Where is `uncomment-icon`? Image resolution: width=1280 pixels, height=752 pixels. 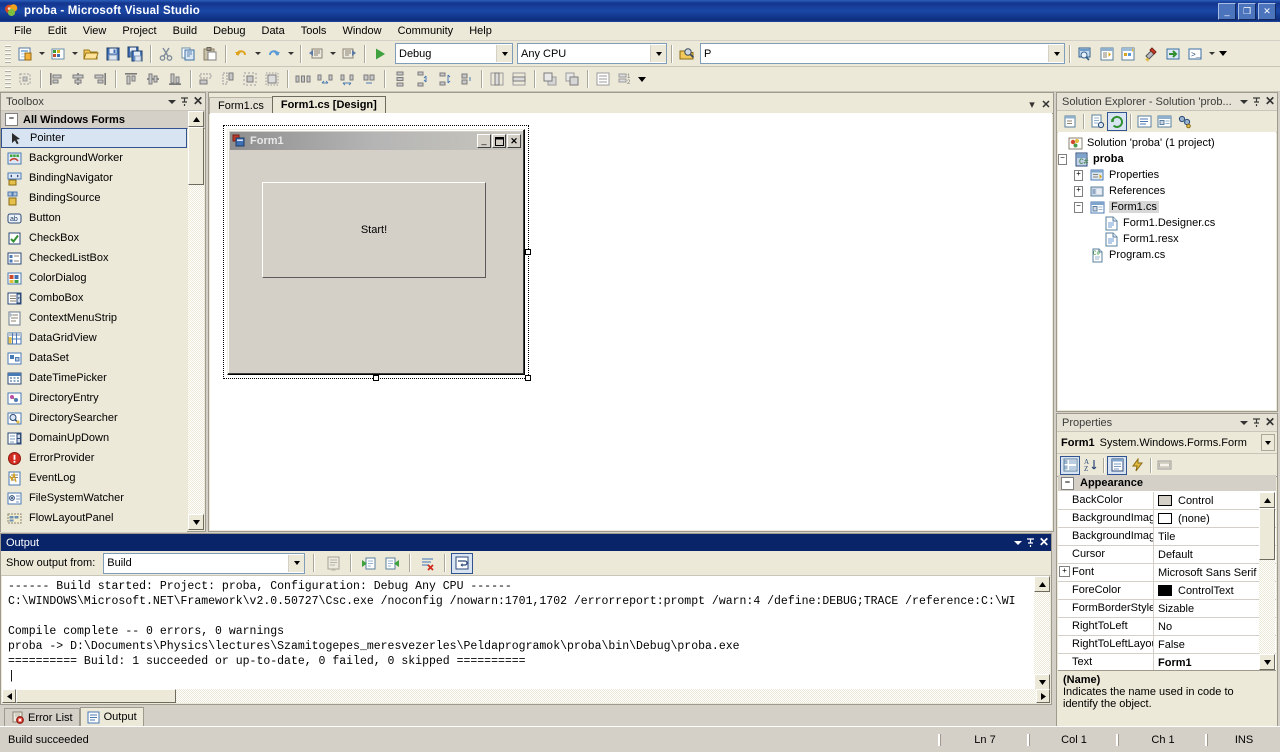 uncomment-icon is located at coordinates (349, 53).